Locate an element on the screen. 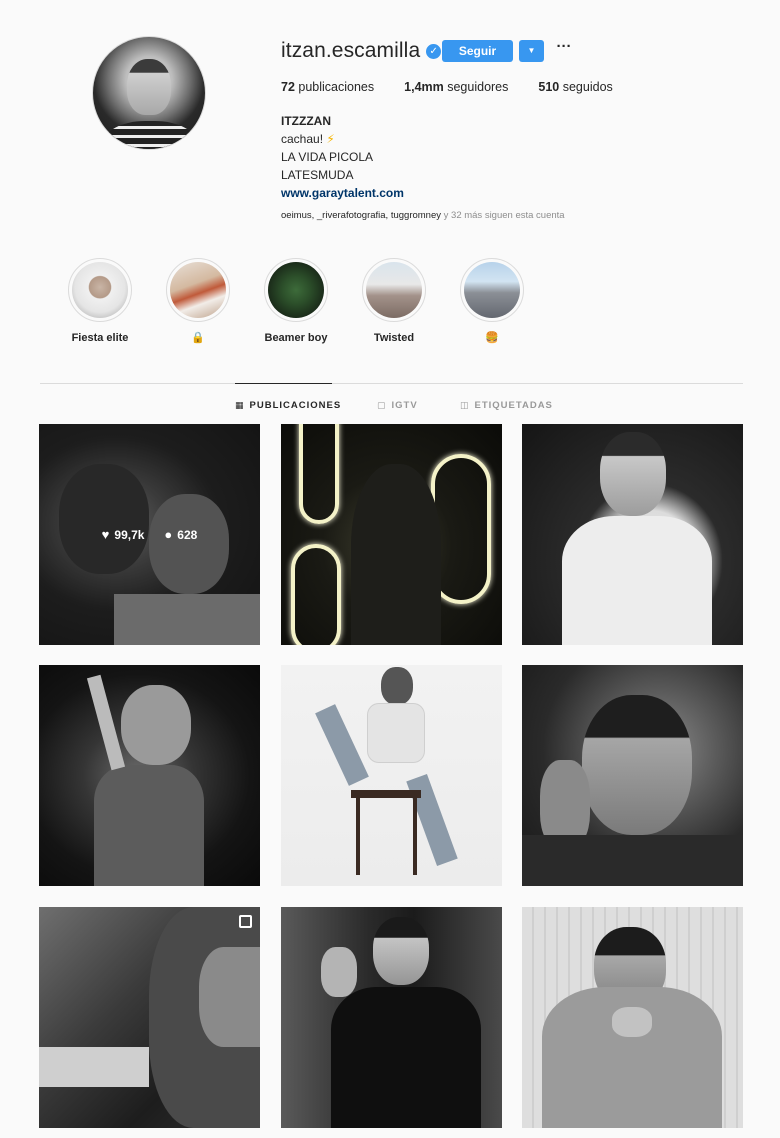 The width and height of the screenshot is (780, 1138). bio-line: LATESMUDA is located at coordinates (317, 175).